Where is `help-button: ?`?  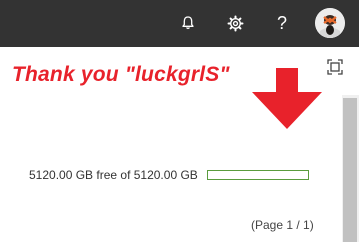 help-button: ? is located at coordinates (282, 23).